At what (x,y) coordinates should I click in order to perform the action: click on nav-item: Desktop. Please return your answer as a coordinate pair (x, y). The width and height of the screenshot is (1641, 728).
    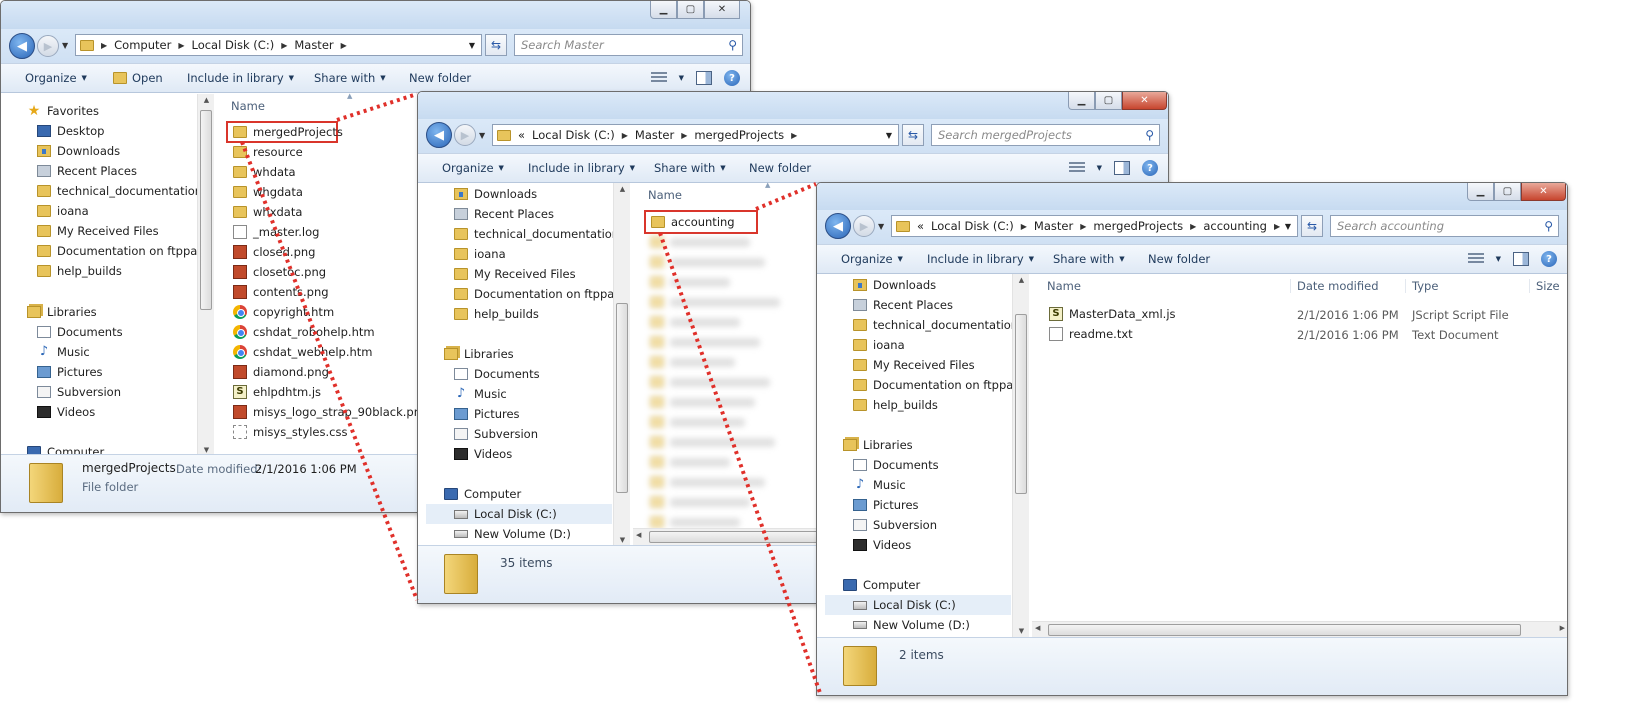
    Looking at the image, I should click on (70, 131).